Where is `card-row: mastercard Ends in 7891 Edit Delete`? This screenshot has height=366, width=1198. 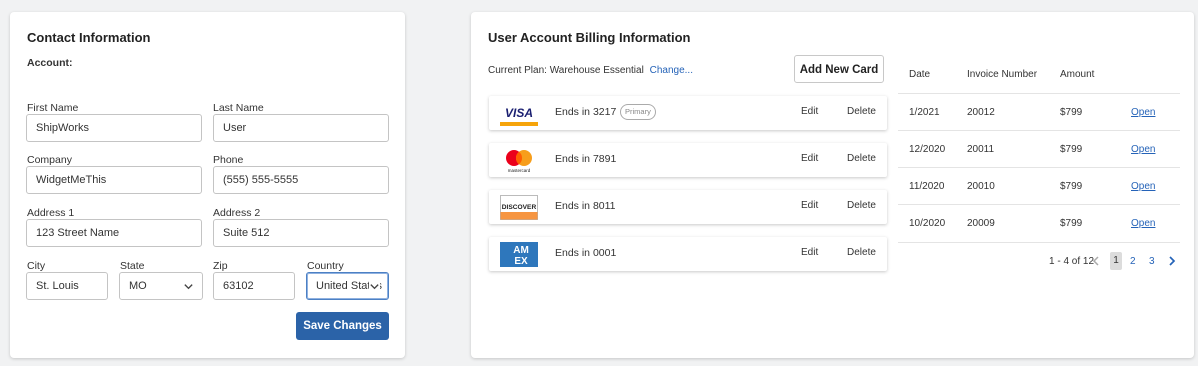 card-row: mastercard Ends in 7891 Edit Delete is located at coordinates (688, 160).